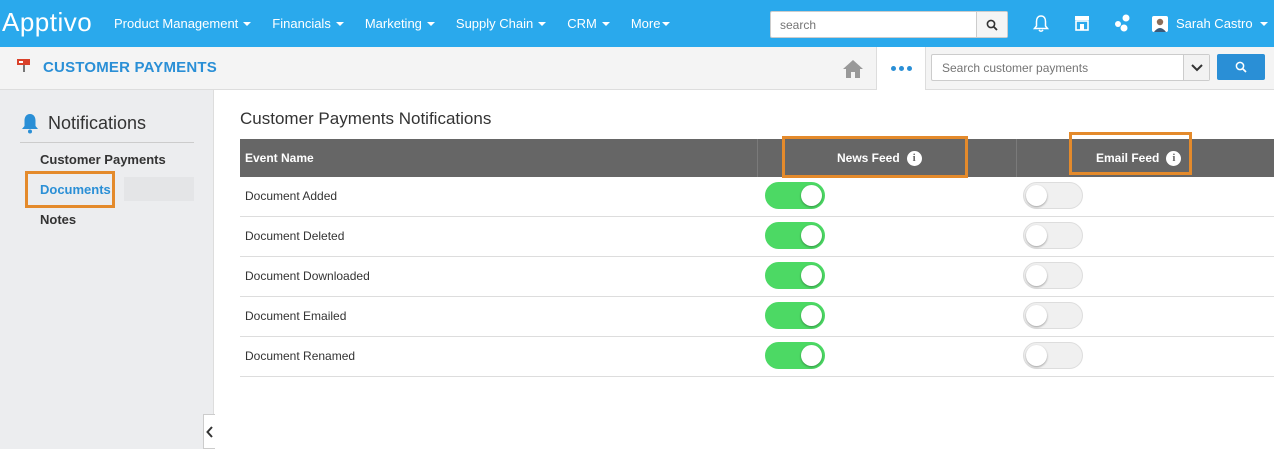 The height and width of the screenshot is (449, 1274). I want to click on collapse-sidebar-button, so click(209, 431).